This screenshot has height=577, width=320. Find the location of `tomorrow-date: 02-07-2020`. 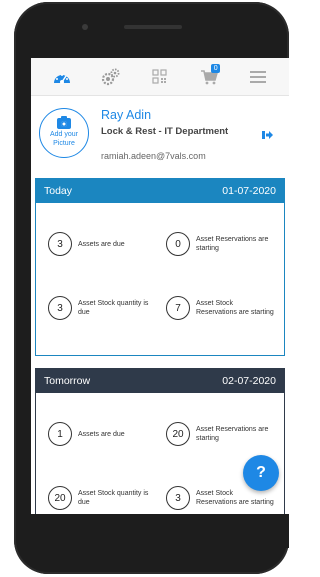

tomorrow-date: 02-07-2020 is located at coordinates (249, 381).